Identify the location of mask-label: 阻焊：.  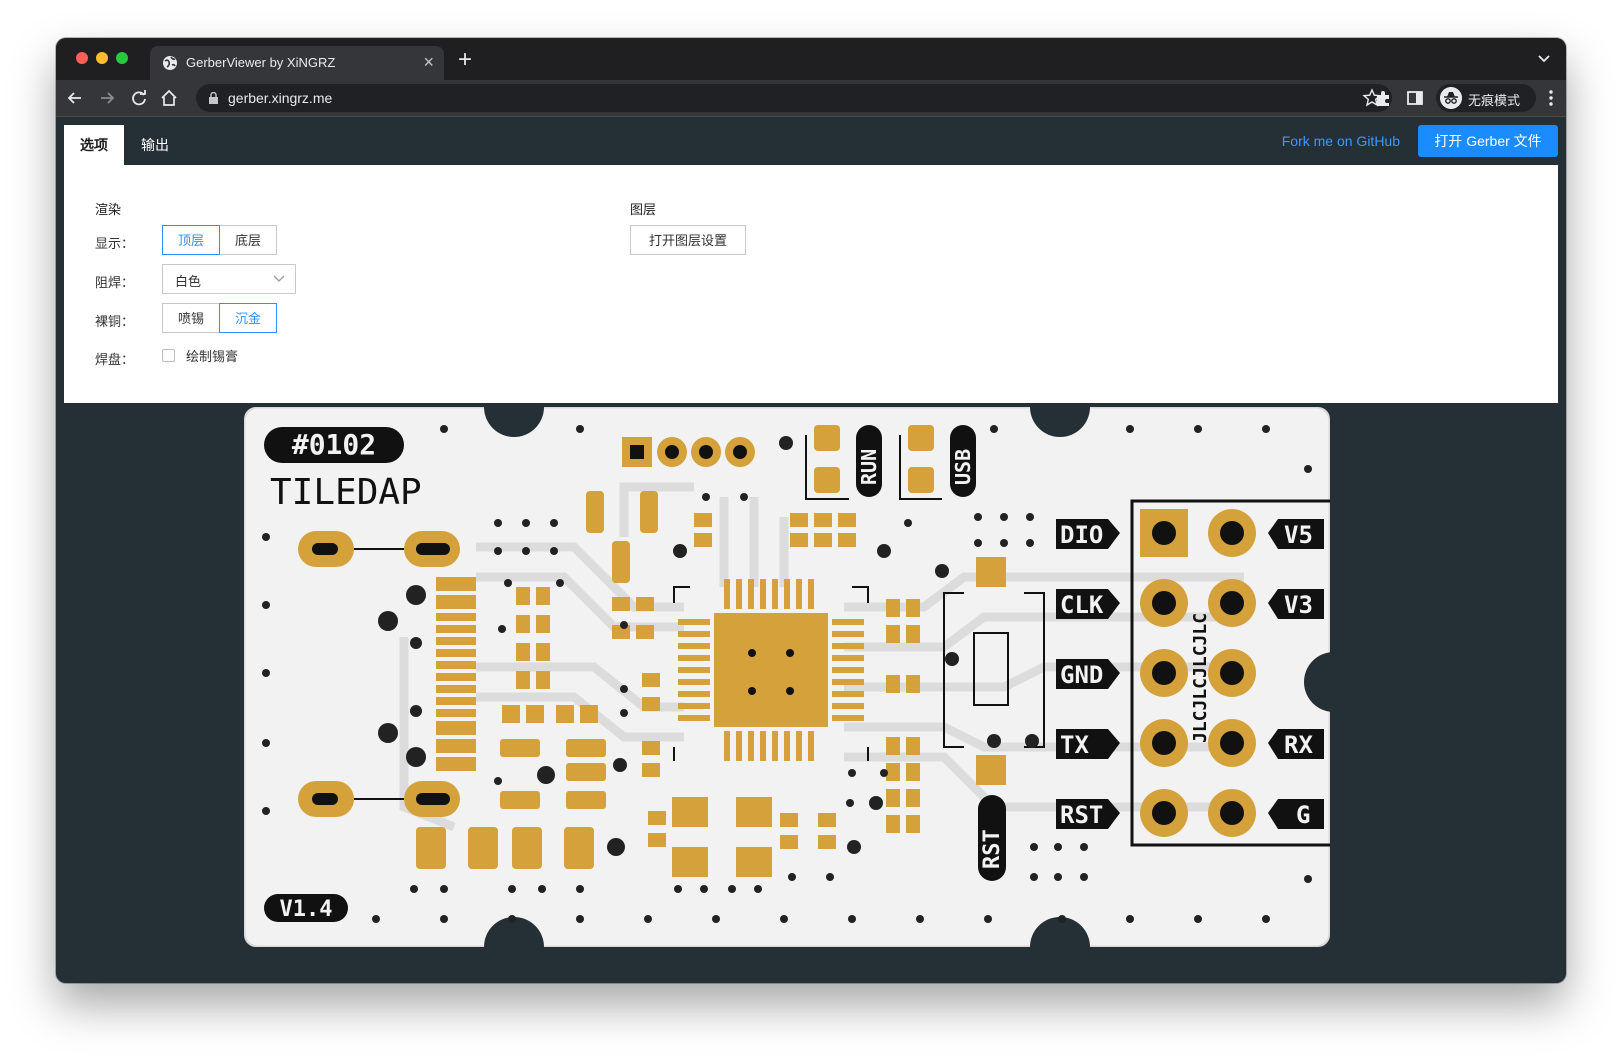
(115, 282).